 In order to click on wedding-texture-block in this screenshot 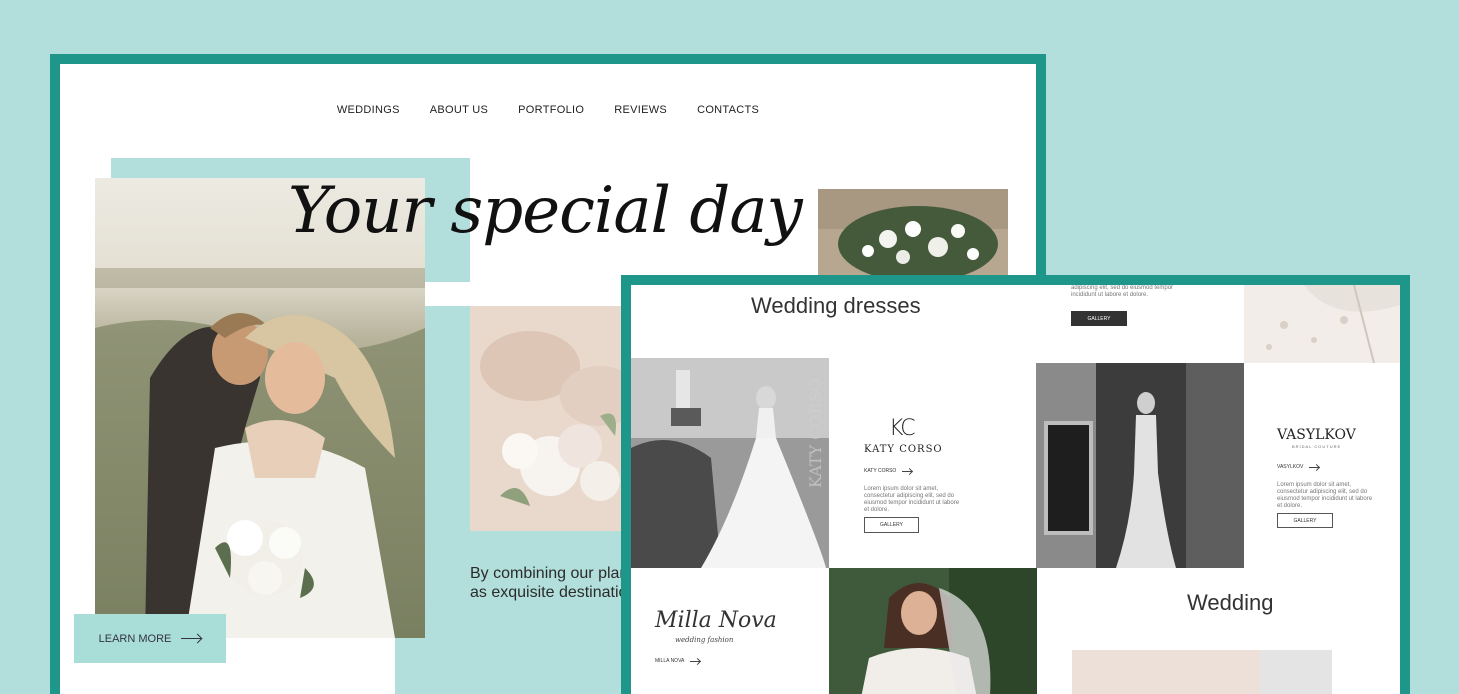, I will do `click(1296, 672)`.